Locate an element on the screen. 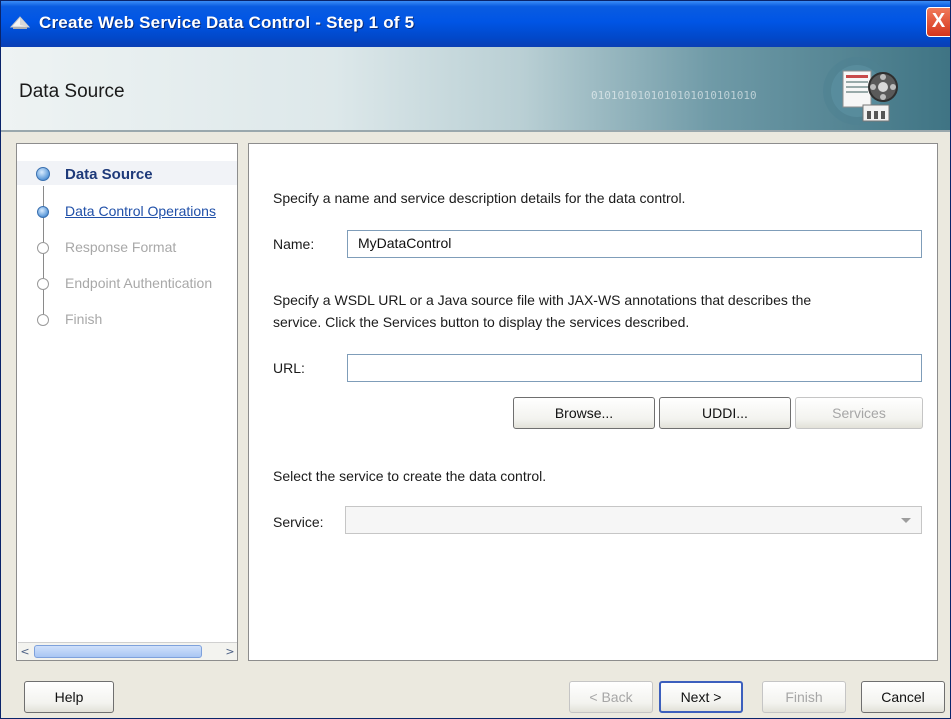  help-button: Help is located at coordinates (69, 697).